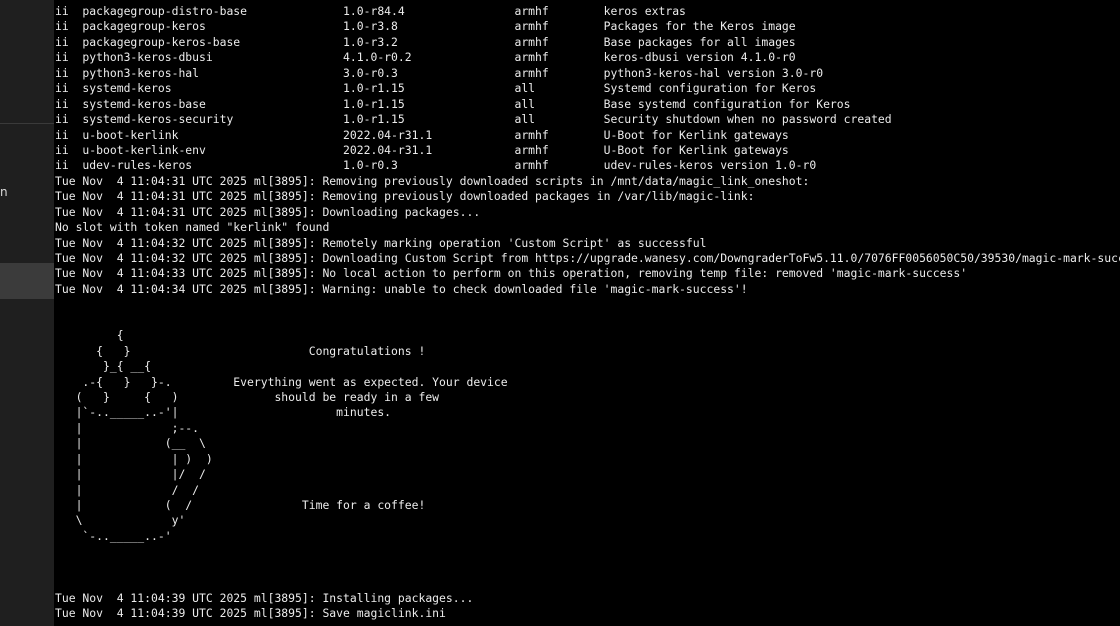  What do you see at coordinates (134, 458) in the screenshot?
I see `terminal-line: | | ) )` at bounding box center [134, 458].